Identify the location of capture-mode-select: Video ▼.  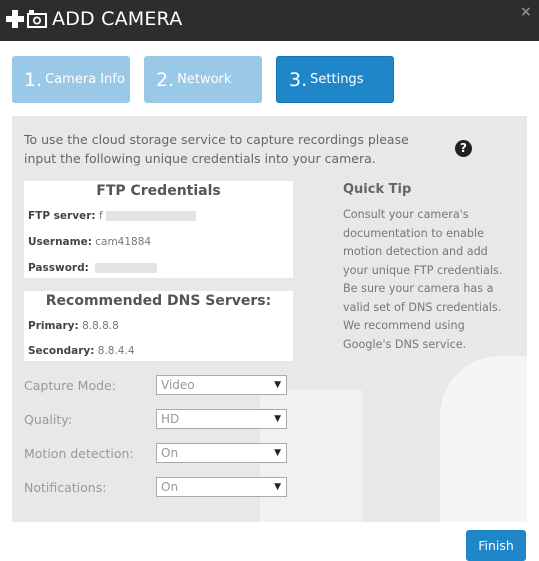
(221, 385).